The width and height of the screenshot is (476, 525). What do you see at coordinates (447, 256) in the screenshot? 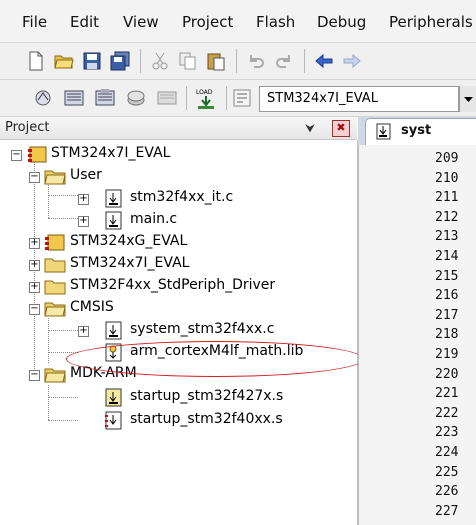
I see `line-number: 214` at bounding box center [447, 256].